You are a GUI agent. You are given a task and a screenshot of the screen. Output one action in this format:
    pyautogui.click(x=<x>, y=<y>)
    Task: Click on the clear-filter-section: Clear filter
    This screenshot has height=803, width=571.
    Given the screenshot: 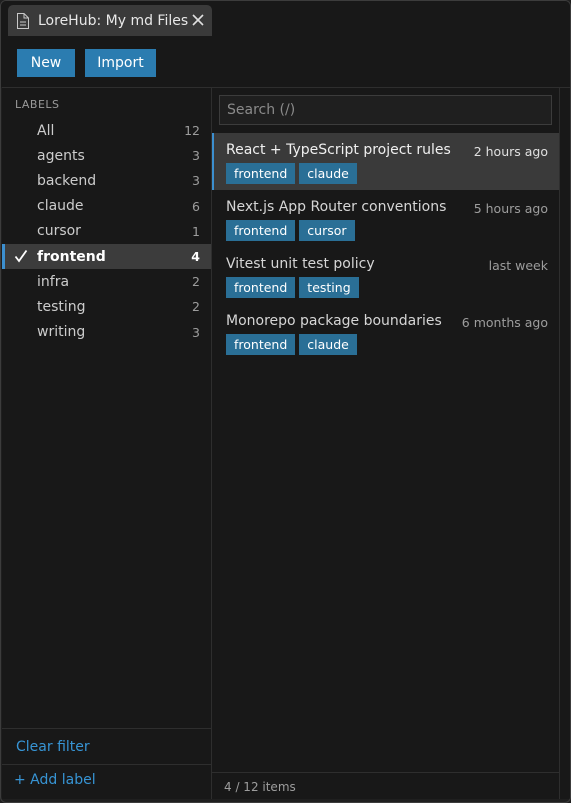 What is the action you would take?
    pyautogui.click(x=106, y=746)
    